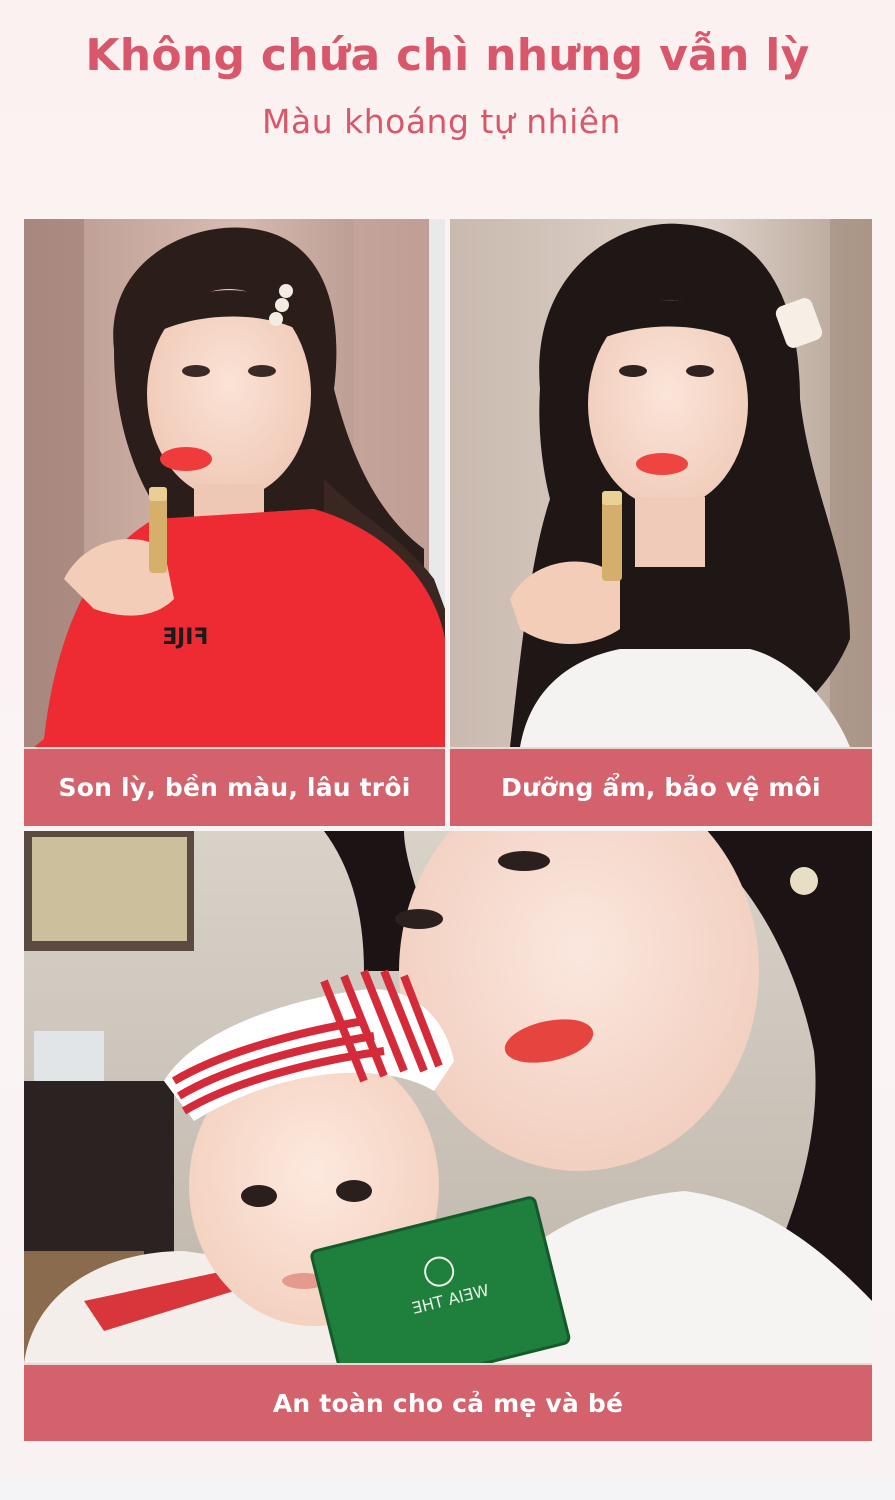 The height and width of the screenshot is (1500, 895). What do you see at coordinates (447, 1490) in the screenshot?
I see `footer-strip` at bounding box center [447, 1490].